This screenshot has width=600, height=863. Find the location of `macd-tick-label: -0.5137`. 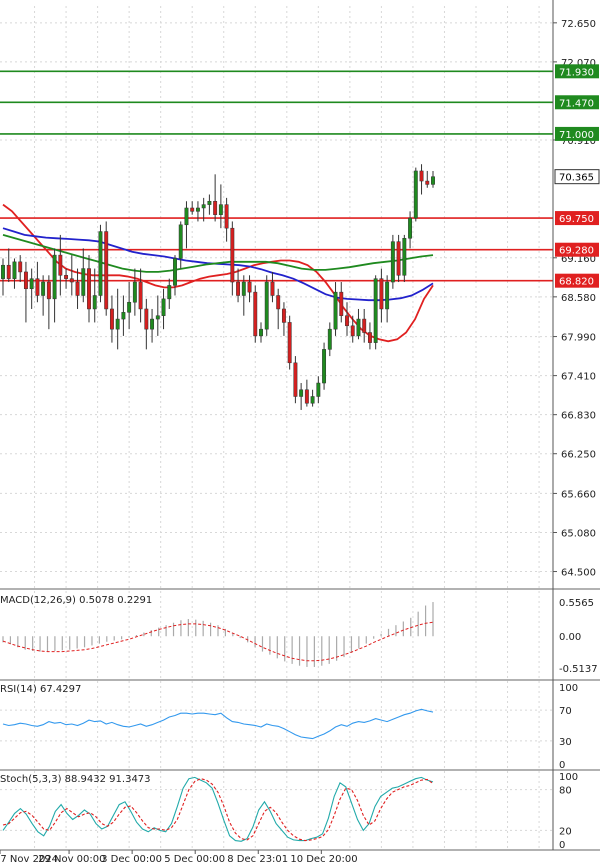

macd-tick-label: -0.5137 is located at coordinates (578, 669).